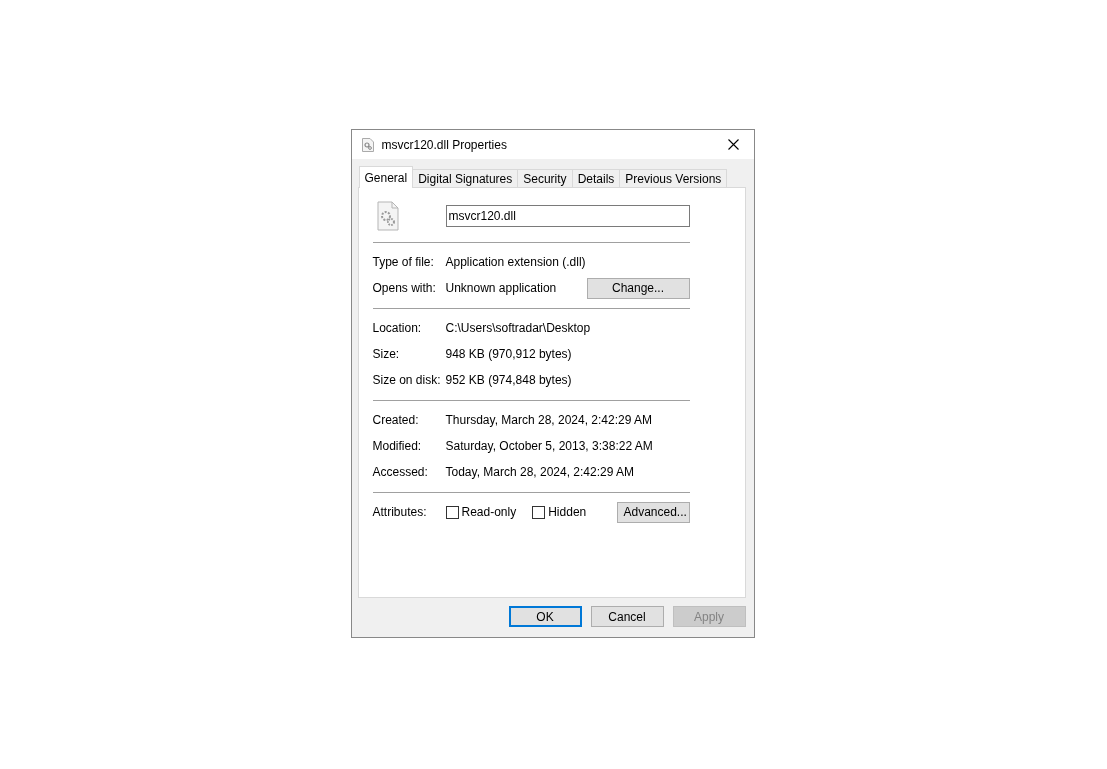  Describe the element at coordinates (501, 288) in the screenshot. I see `field-value: Unknown application` at that location.